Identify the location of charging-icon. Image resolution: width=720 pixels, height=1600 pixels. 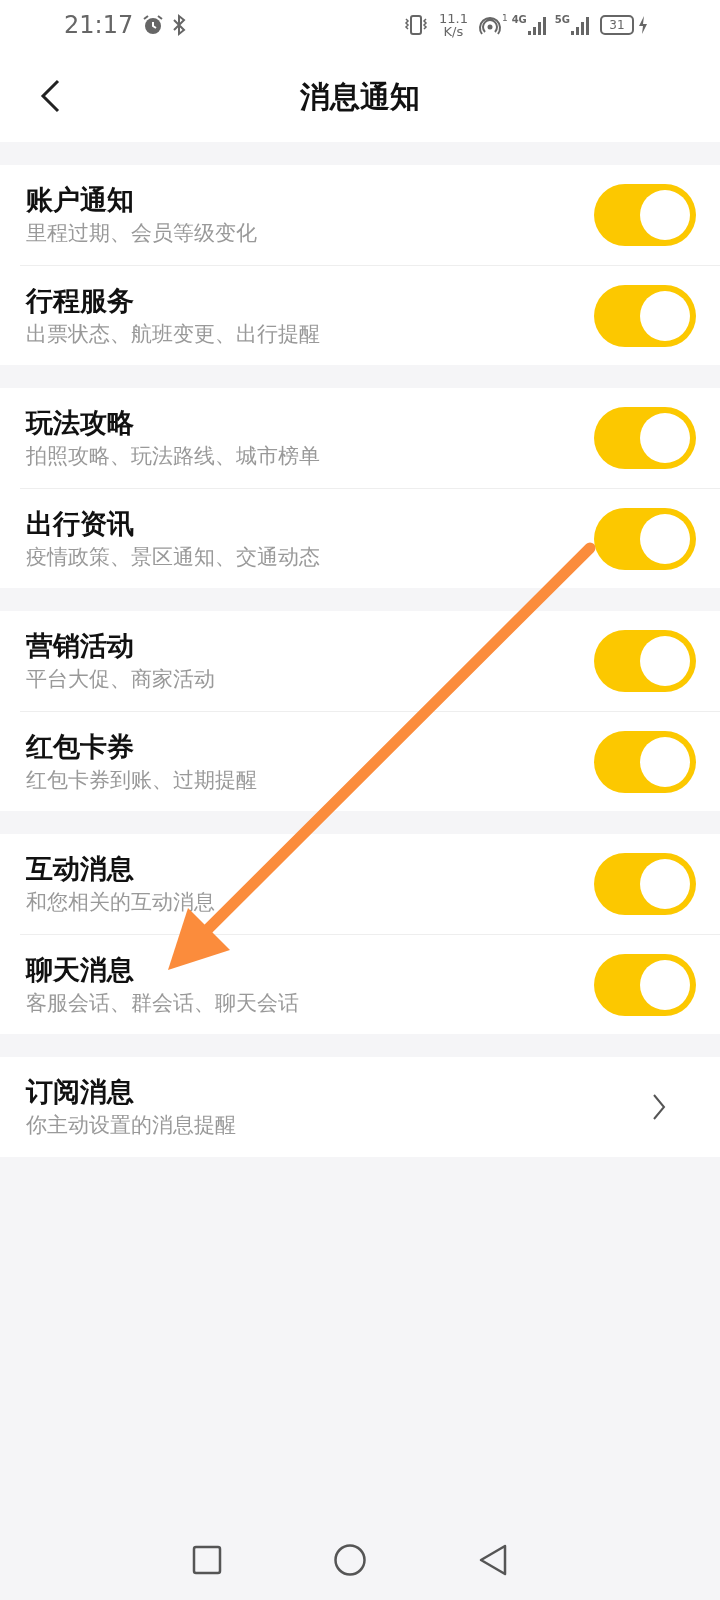
(643, 25).